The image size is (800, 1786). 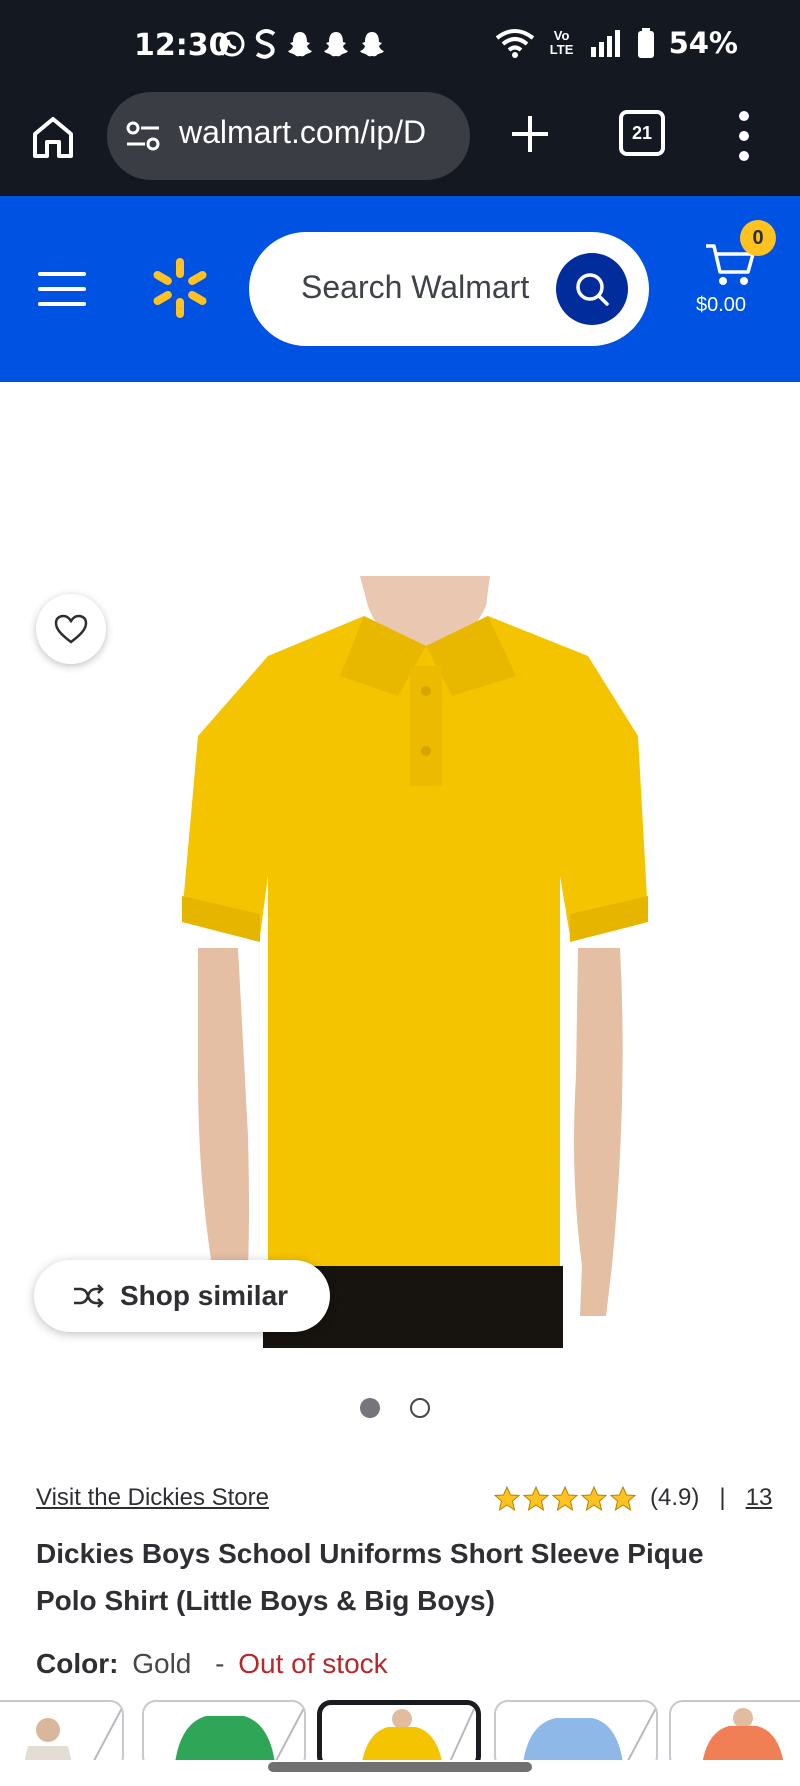 I want to click on shop-similar-label: Shop similar, so click(x=204, y=1295).